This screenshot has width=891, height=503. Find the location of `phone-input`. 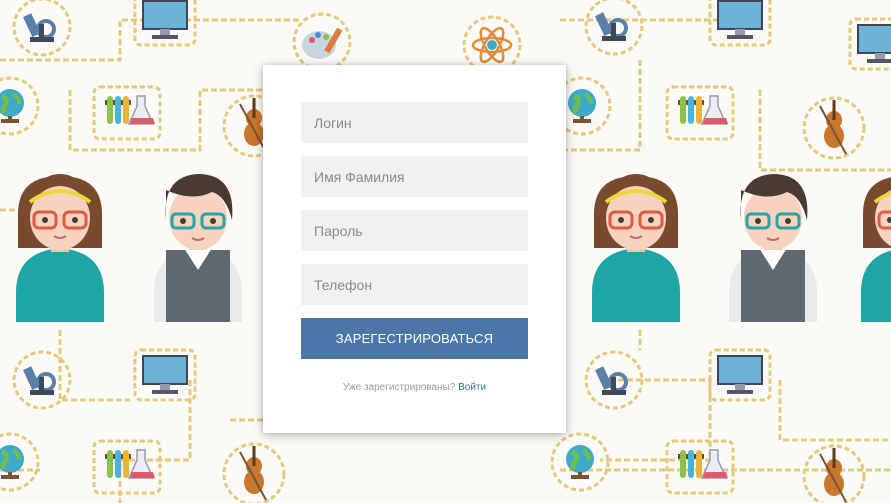

phone-input is located at coordinates (414, 284).